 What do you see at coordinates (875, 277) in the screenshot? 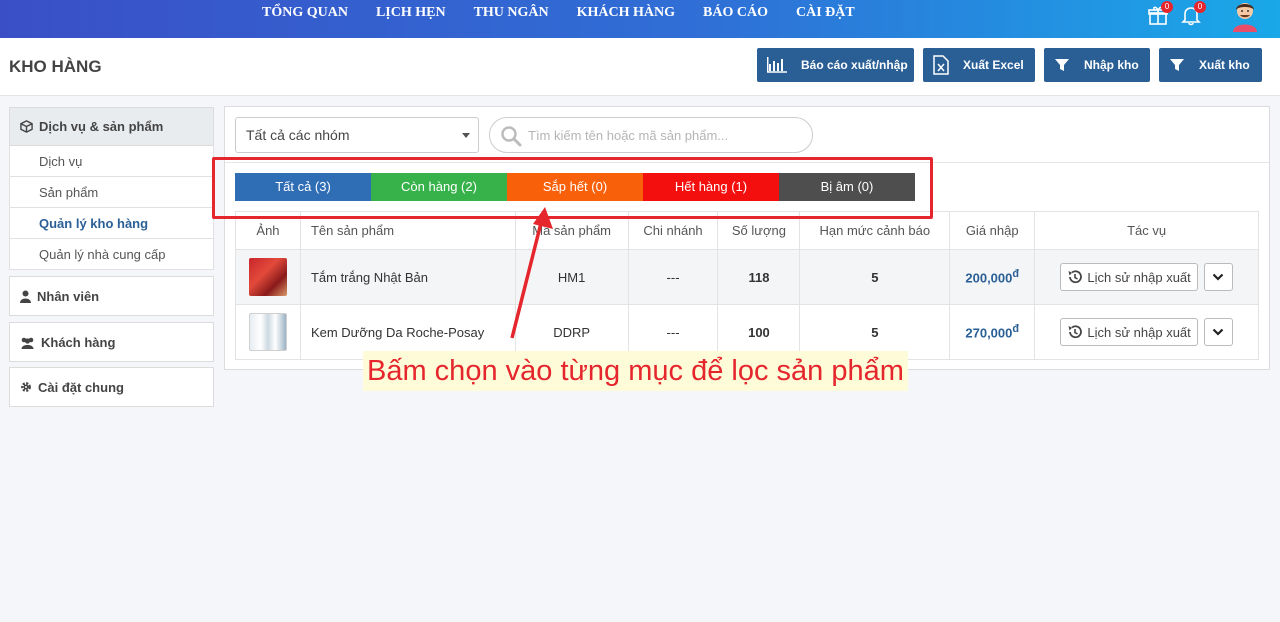
I see `product-warn-limit: 5` at bounding box center [875, 277].